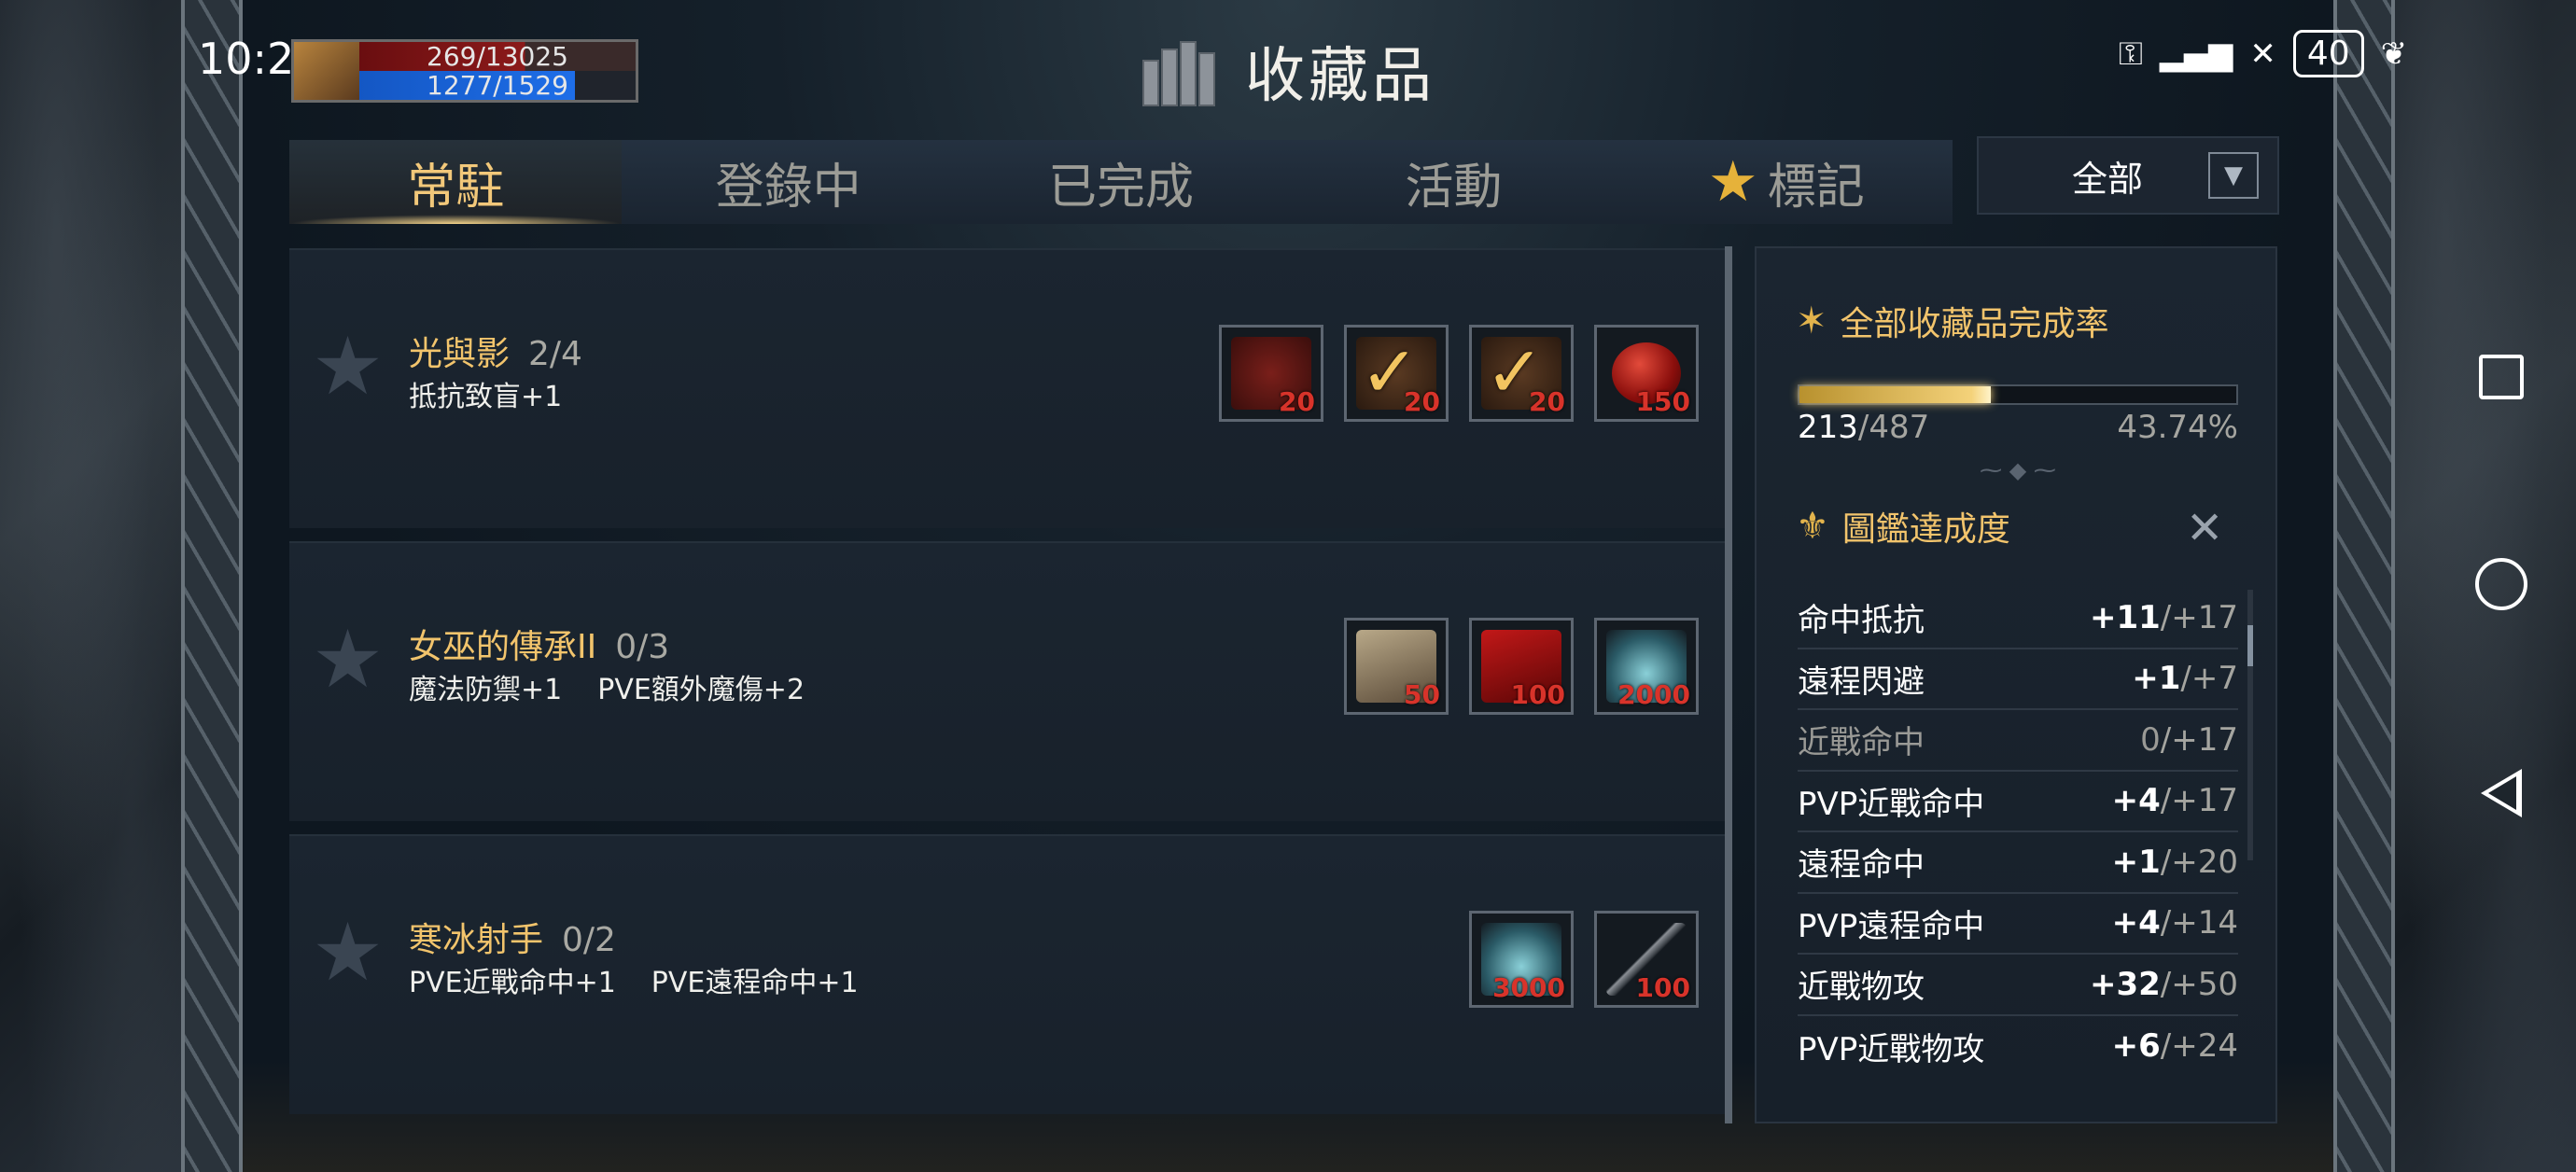 Image resolution: width=2576 pixels, height=1172 pixels. Describe the element at coordinates (1009, 681) in the screenshot. I see `collection-row: ★ 女巫的傳承II 0/3 魔法防禦+1 PVE額外魔傷+2 50 100 2000` at that location.